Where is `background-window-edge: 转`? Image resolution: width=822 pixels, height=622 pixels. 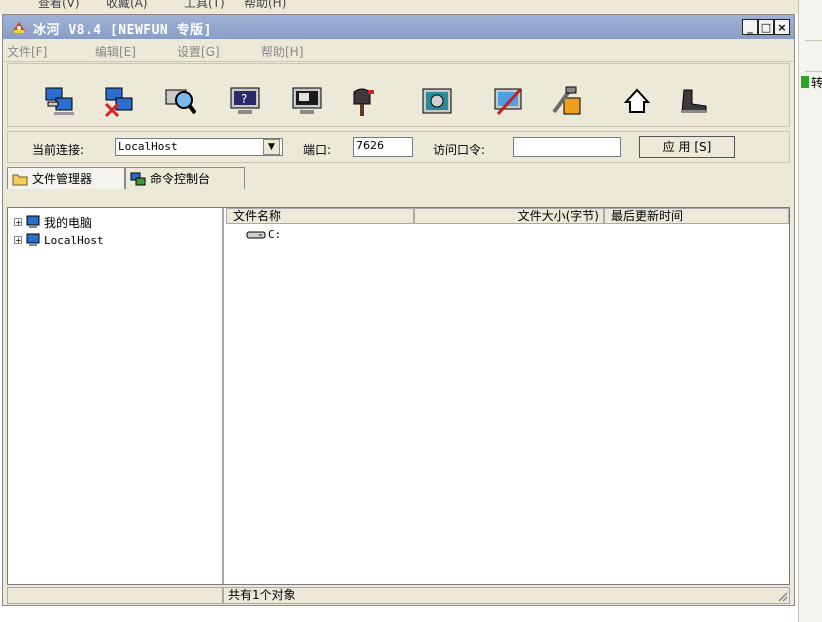
background-window-edge: 转 is located at coordinates (810, 311).